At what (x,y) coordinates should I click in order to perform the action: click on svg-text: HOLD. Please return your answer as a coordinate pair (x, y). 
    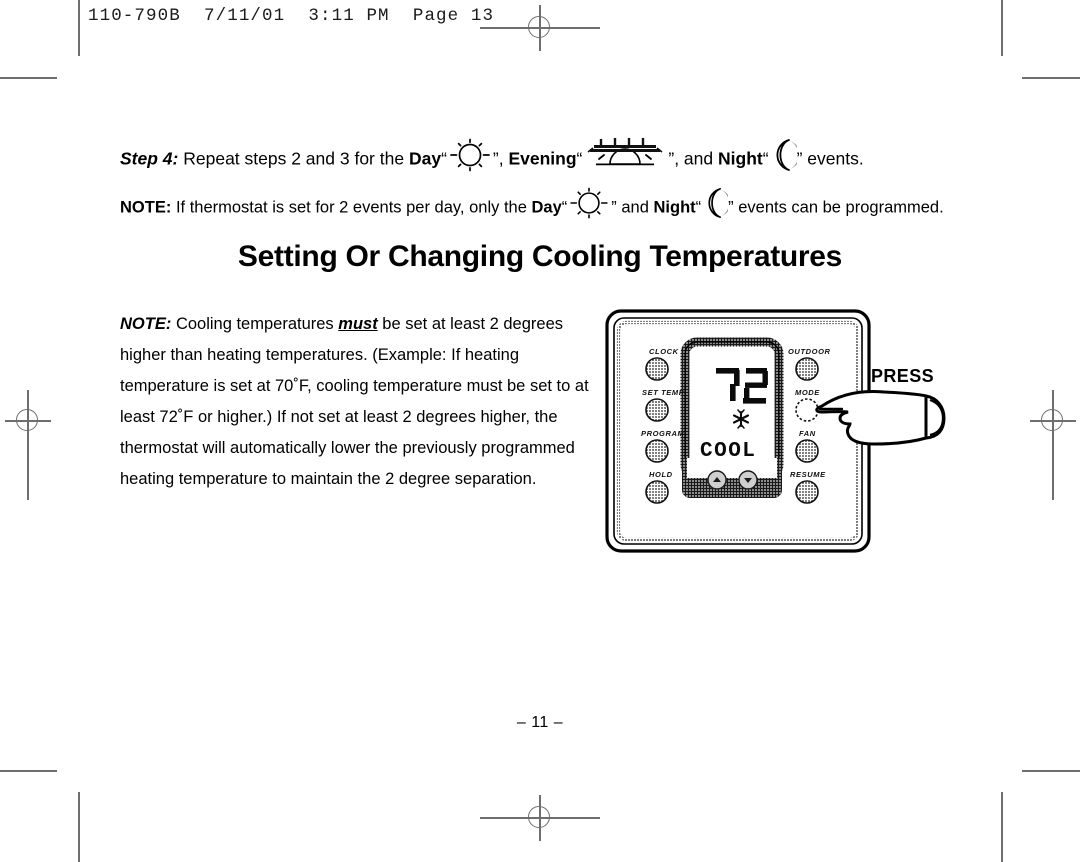
    Looking at the image, I should click on (661, 474).